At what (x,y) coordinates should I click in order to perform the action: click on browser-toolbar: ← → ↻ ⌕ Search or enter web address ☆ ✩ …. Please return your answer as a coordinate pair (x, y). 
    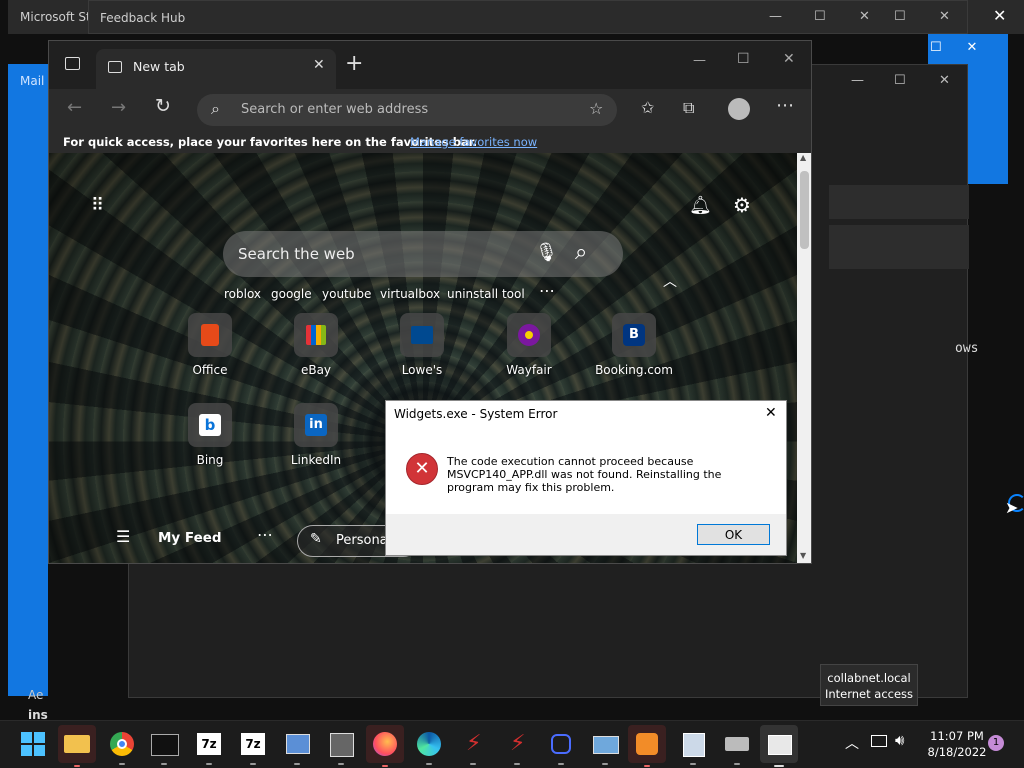
    Looking at the image, I should click on (430, 110).